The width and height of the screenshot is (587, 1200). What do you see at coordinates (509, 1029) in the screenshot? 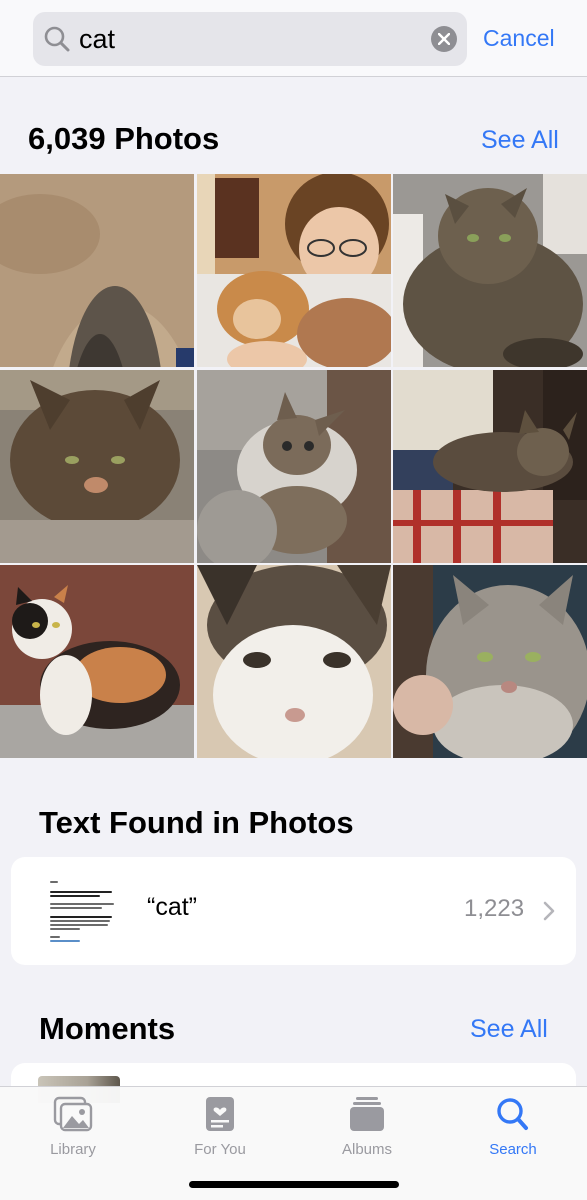
I see `moments-see-all-link: See All` at bounding box center [509, 1029].